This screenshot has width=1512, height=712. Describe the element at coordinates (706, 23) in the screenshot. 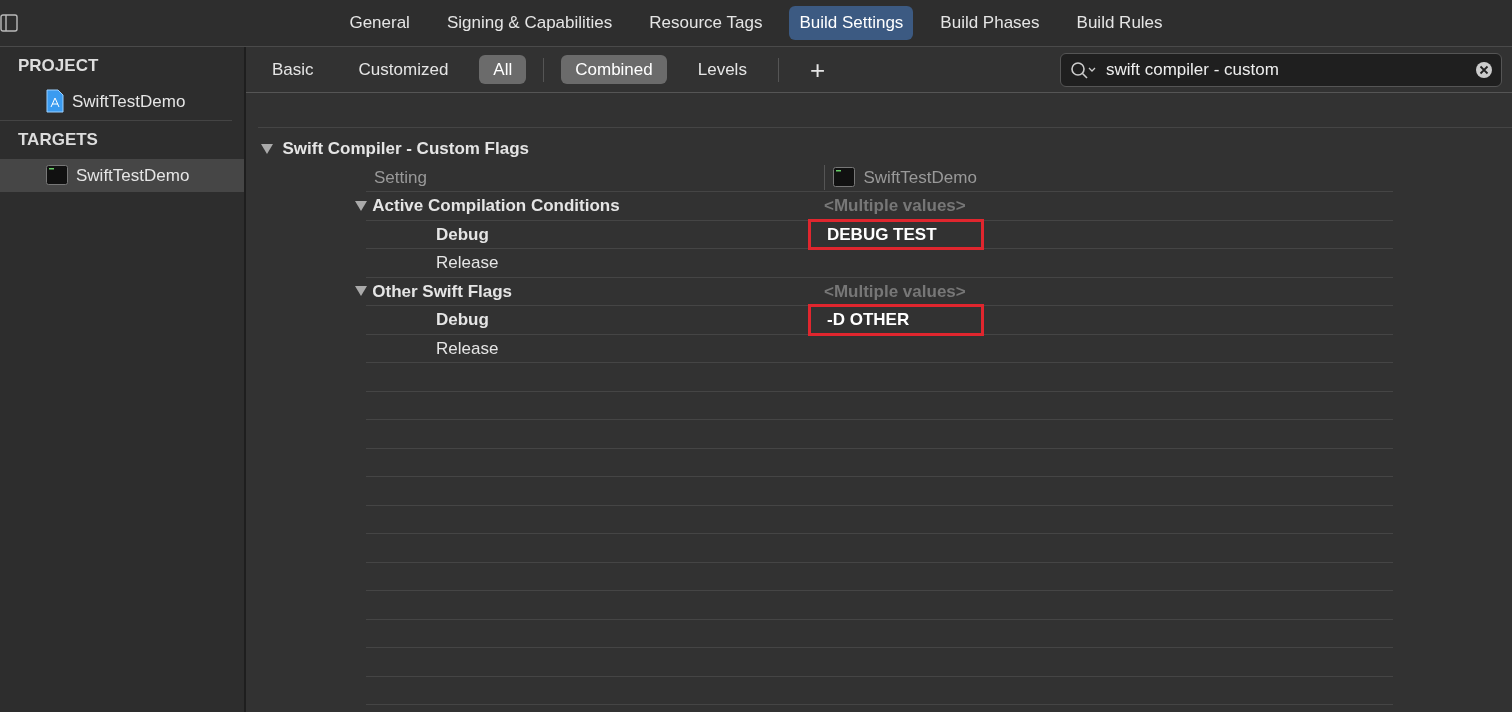

I see `tab: Resource Tags` at that location.